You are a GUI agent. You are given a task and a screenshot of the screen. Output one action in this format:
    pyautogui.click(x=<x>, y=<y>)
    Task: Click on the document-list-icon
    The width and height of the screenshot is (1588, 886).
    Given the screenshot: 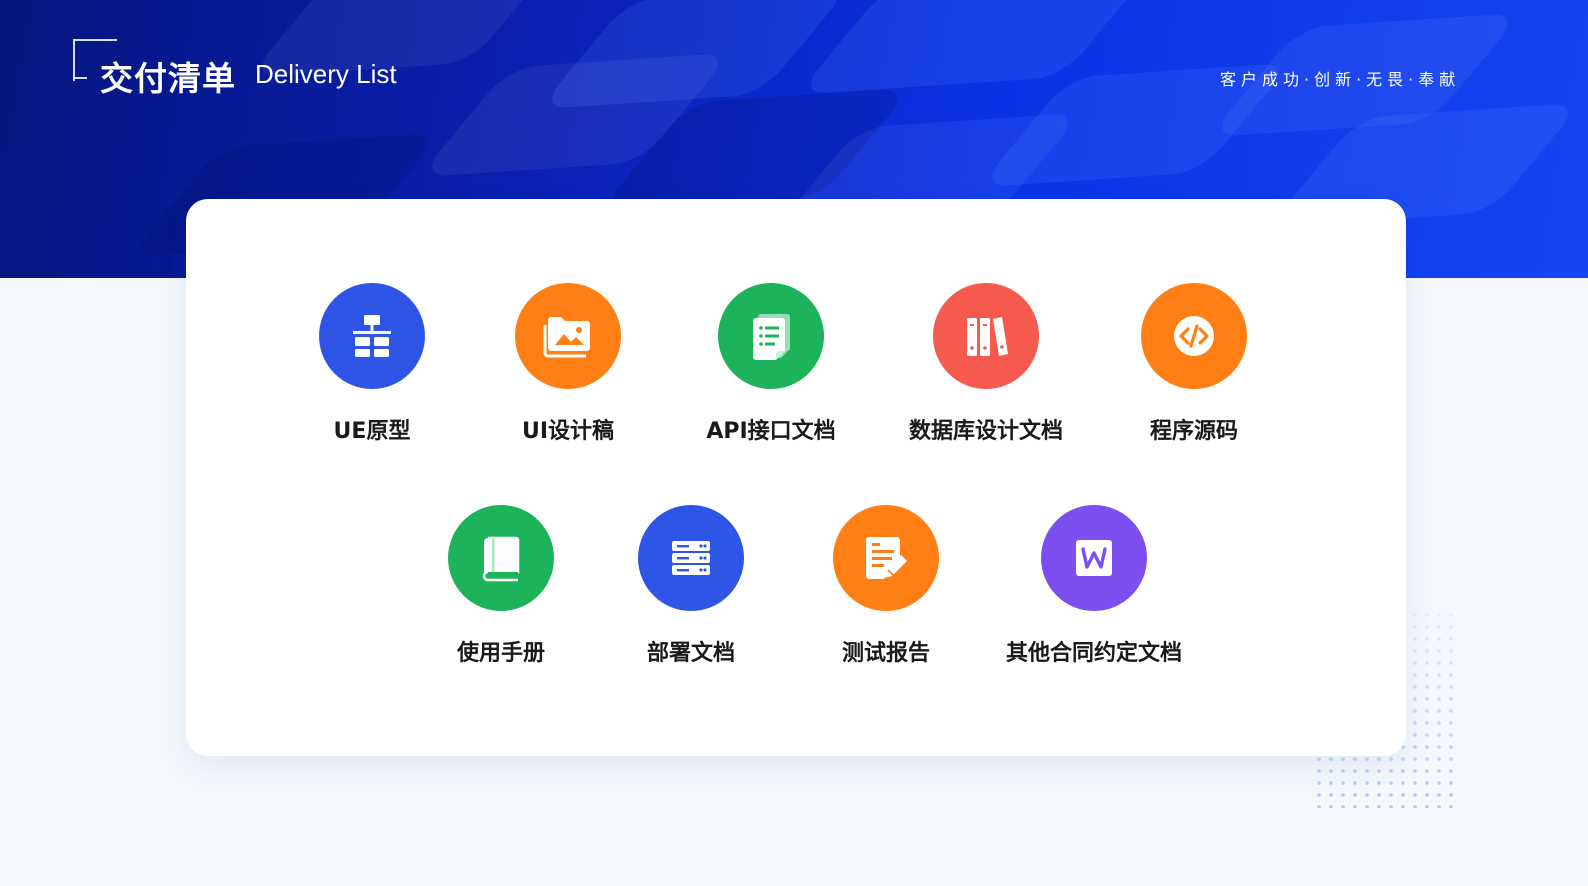 What is the action you would take?
    pyautogui.click(x=771, y=337)
    